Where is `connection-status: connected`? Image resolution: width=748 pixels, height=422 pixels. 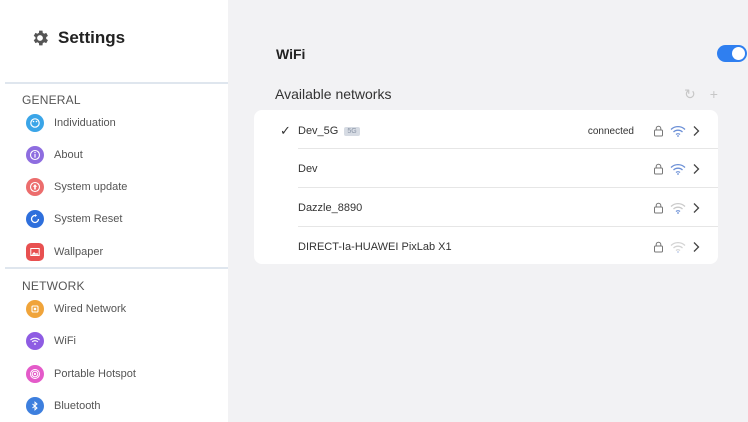
connection-status: connected is located at coordinates (610, 131).